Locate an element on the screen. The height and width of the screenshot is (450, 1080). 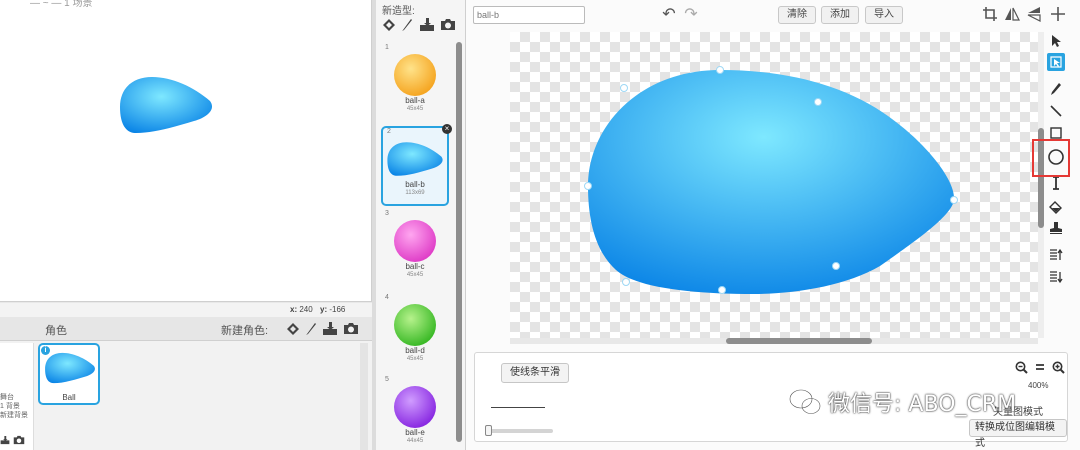
costume-name: ball-c is located at coordinates (415, 266).